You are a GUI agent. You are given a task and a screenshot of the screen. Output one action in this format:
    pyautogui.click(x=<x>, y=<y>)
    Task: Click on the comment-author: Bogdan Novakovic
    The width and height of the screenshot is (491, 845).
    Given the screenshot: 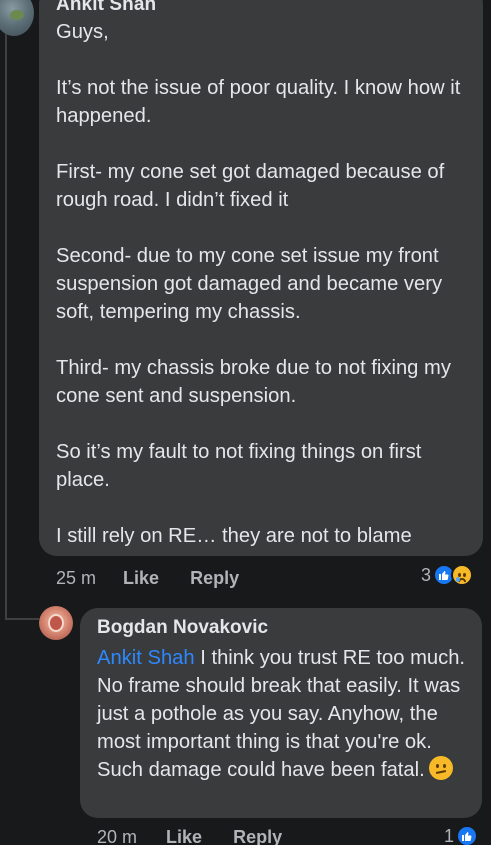 What is the action you would take?
    pyautogui.click(x=182, y=628)
    